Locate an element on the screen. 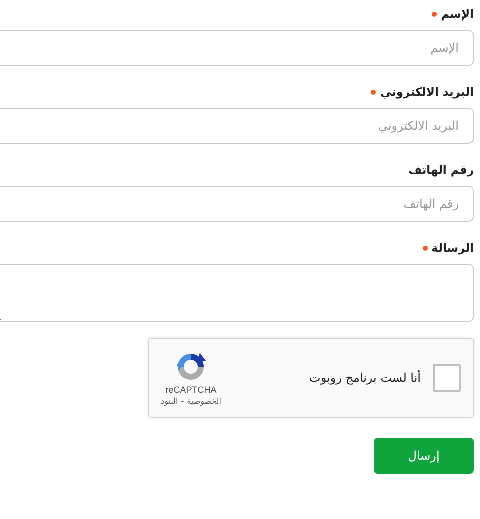 This screenshot has width=480, height=519. recaptcha-brand: reCAPTCHA is located at coordinates (191, 389).